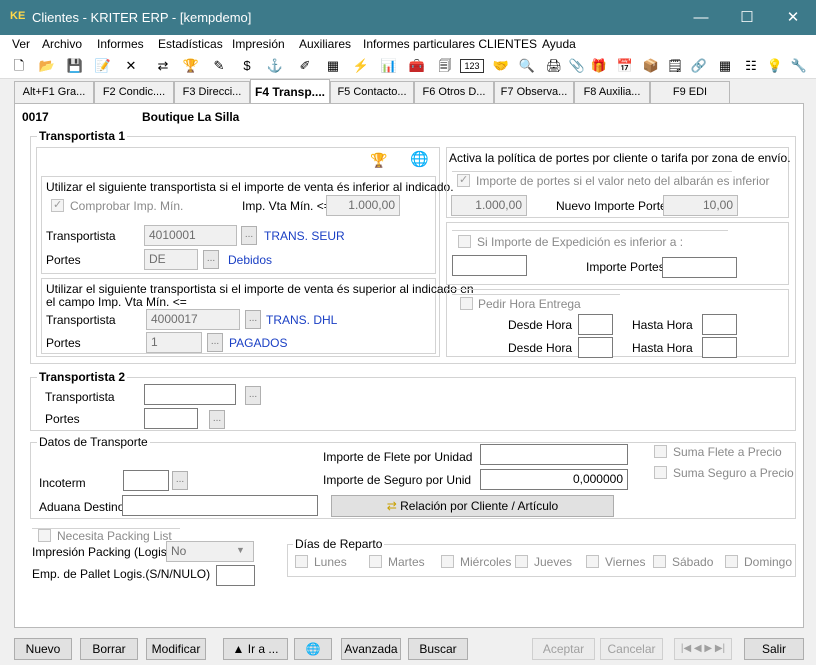  I want to click on paperclip-icon: 📎, so click(577, 66).